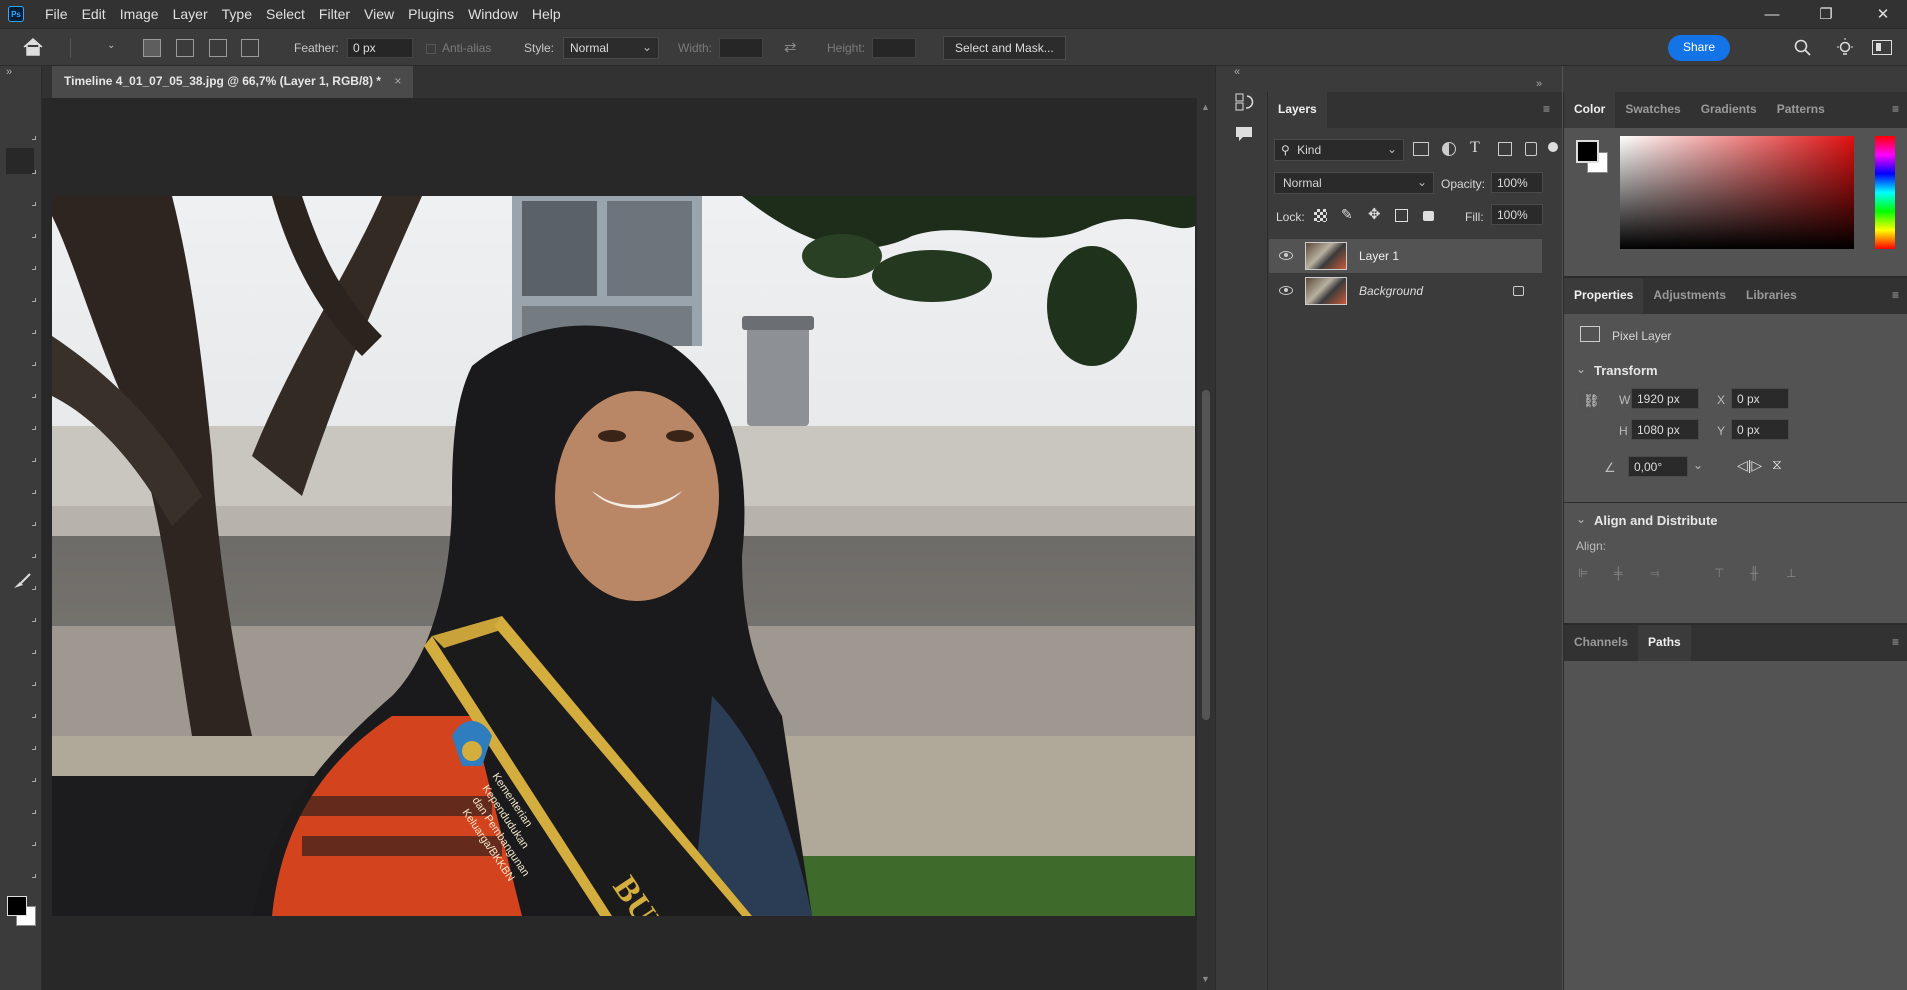 Image resolution: width=1907 pixels, height=990 pixels. Describe the element at coordinates (1339, 150) in the screenshot. I see `layer-filter-kind-select: ⚲ Kind ⌄` at that location.